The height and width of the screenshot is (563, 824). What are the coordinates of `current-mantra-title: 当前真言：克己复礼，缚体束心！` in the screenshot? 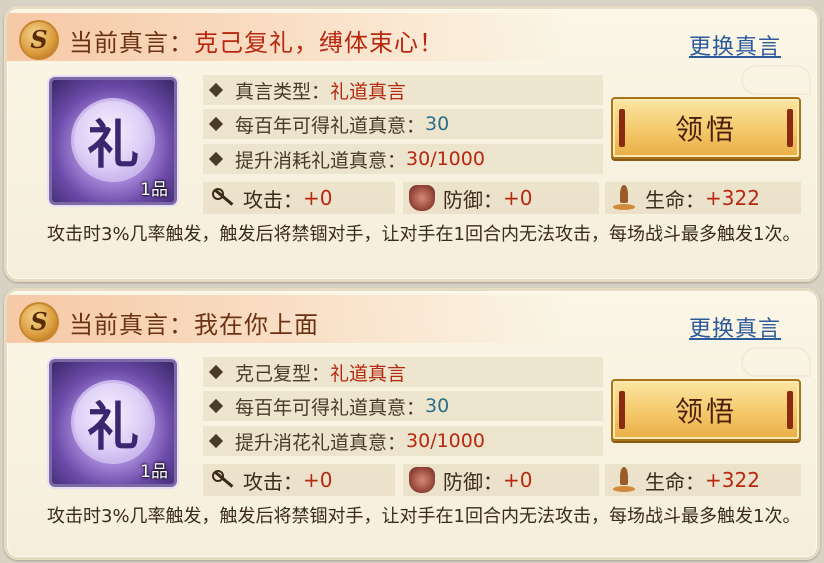 It's located at (256, 40).